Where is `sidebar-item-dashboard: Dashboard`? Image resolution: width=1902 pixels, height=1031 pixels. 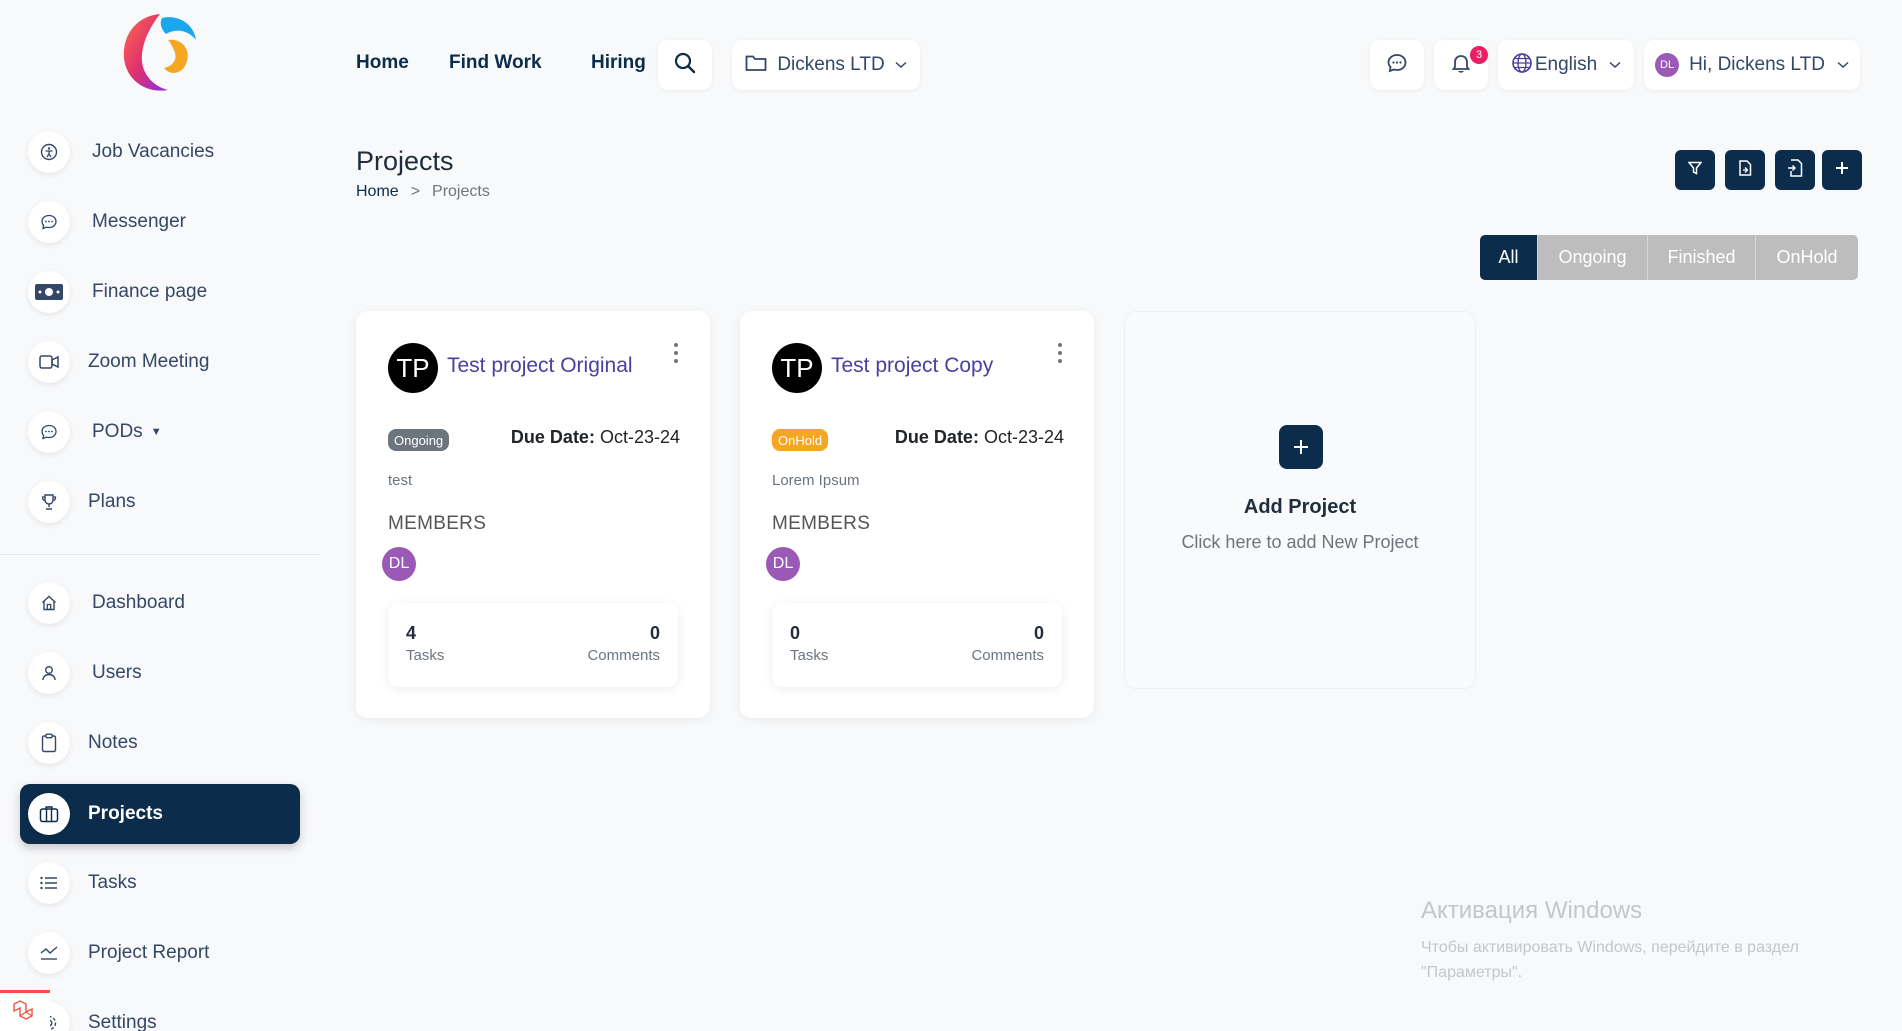 sidebar-item-dashboard: Dashboard is located at coordinates (160, 603).